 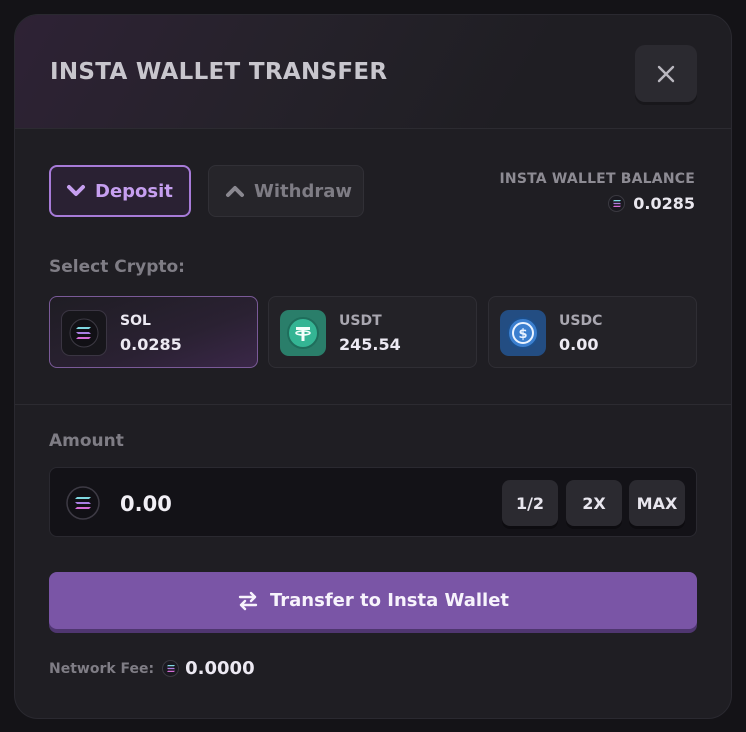 I want to click on crypto-option-usdt: USDT 245.54, so click(x=372, y=332).